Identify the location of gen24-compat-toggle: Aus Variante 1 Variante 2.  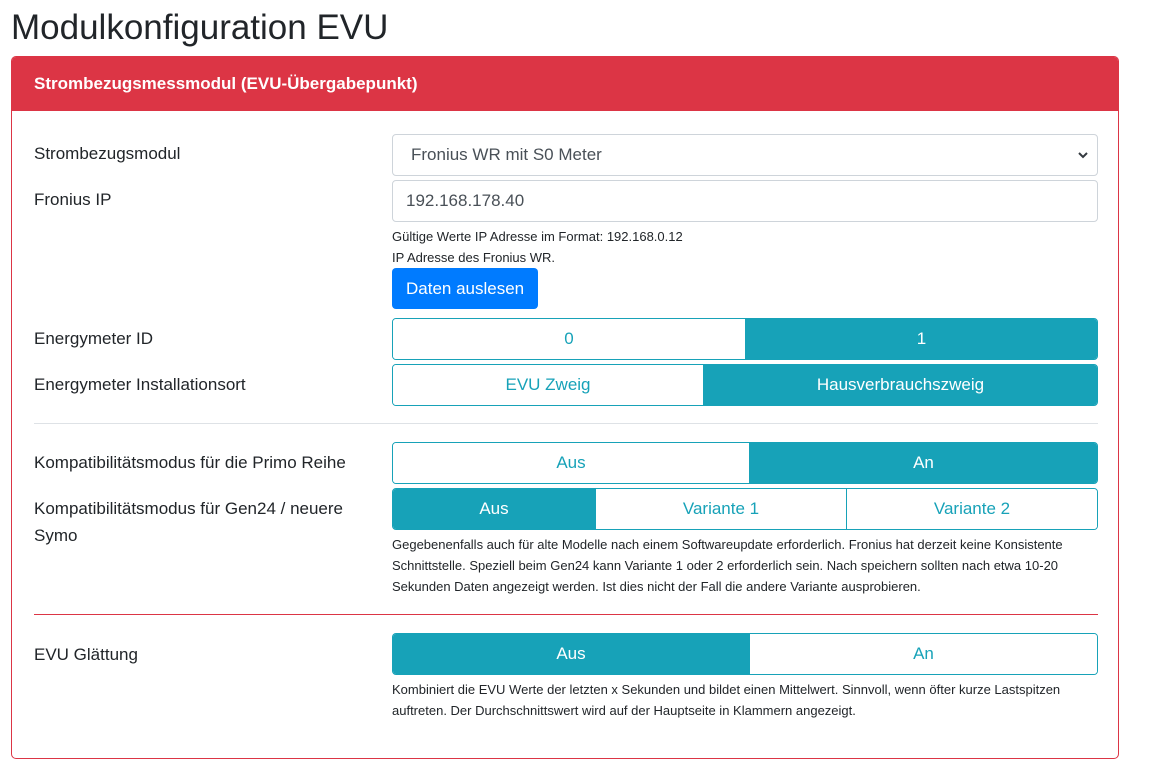
(745, 509).